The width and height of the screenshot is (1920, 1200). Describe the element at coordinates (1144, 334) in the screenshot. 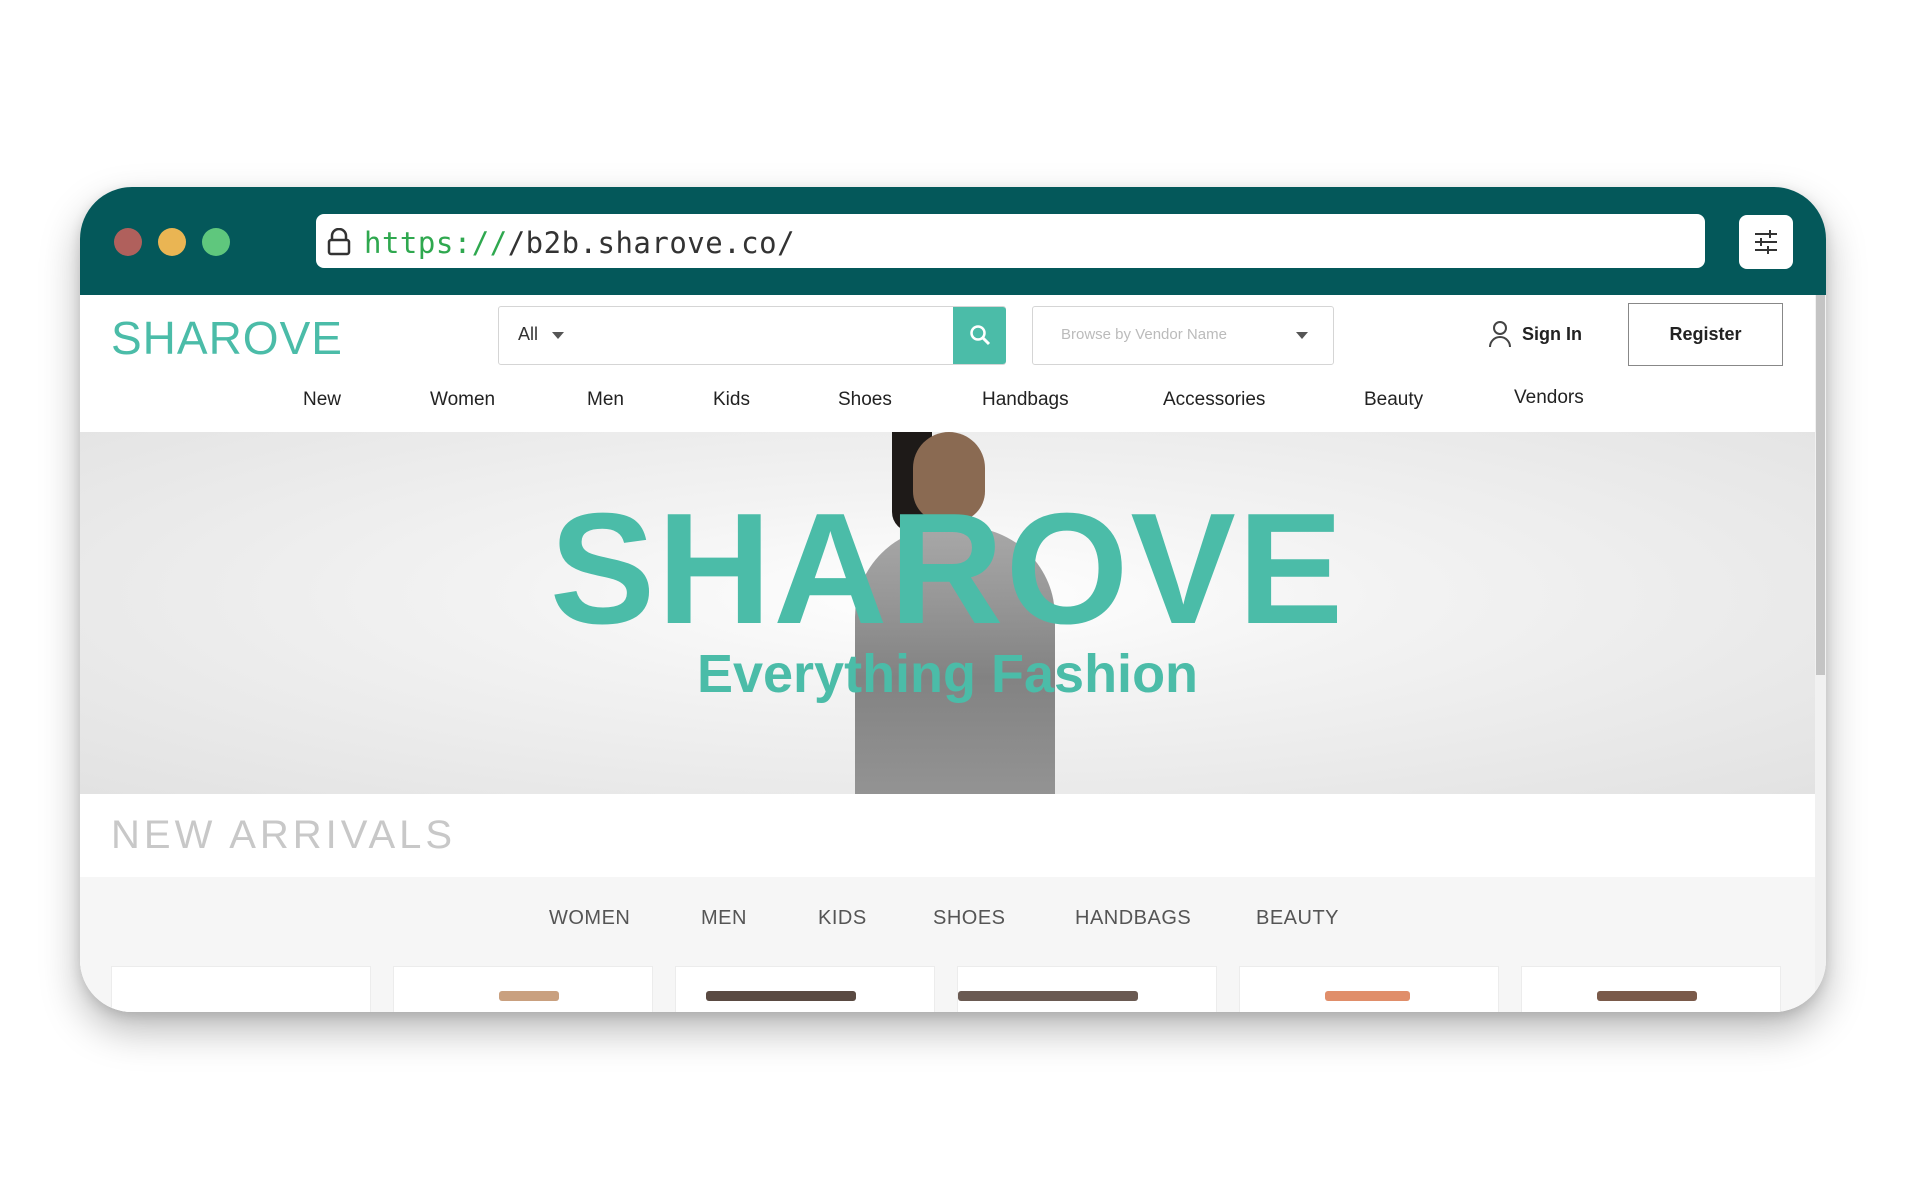

I see `vendor-select-placeholder: Browse by Vendor Name` at that location.